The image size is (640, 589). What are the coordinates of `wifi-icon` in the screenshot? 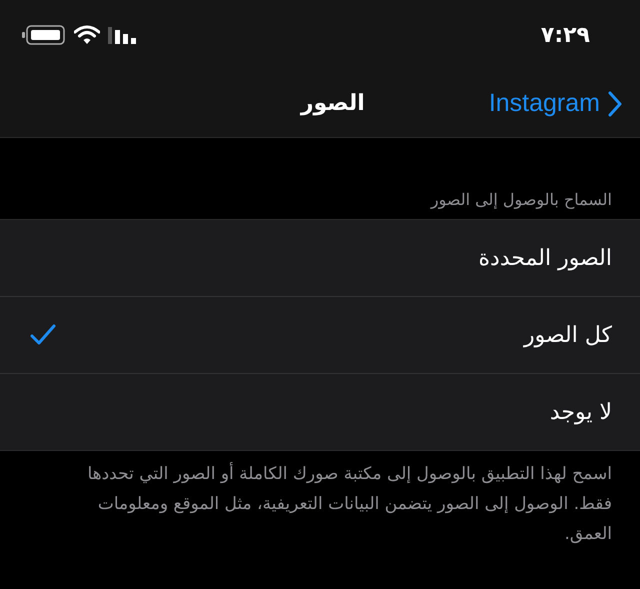 It's located at (87, 35).